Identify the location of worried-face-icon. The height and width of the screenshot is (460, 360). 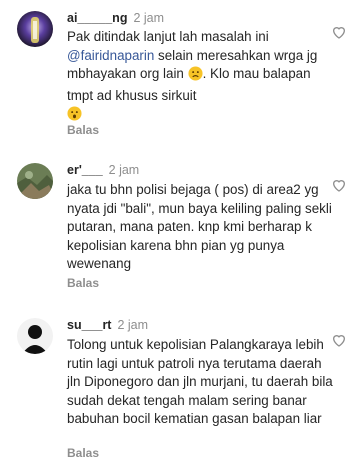
(195, 76).